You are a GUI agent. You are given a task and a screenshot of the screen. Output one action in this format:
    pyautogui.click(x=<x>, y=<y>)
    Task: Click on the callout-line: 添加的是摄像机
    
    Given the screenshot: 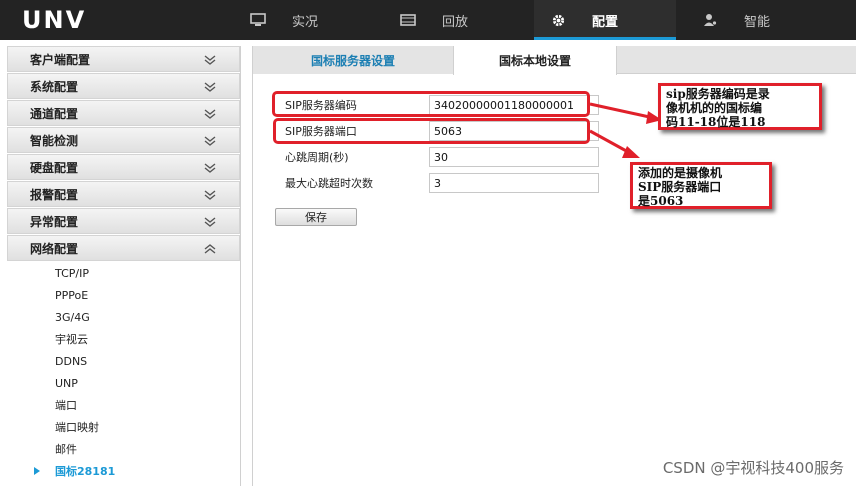 What is the action you would take?
    pyautogui.click(x=680, y=173)
    